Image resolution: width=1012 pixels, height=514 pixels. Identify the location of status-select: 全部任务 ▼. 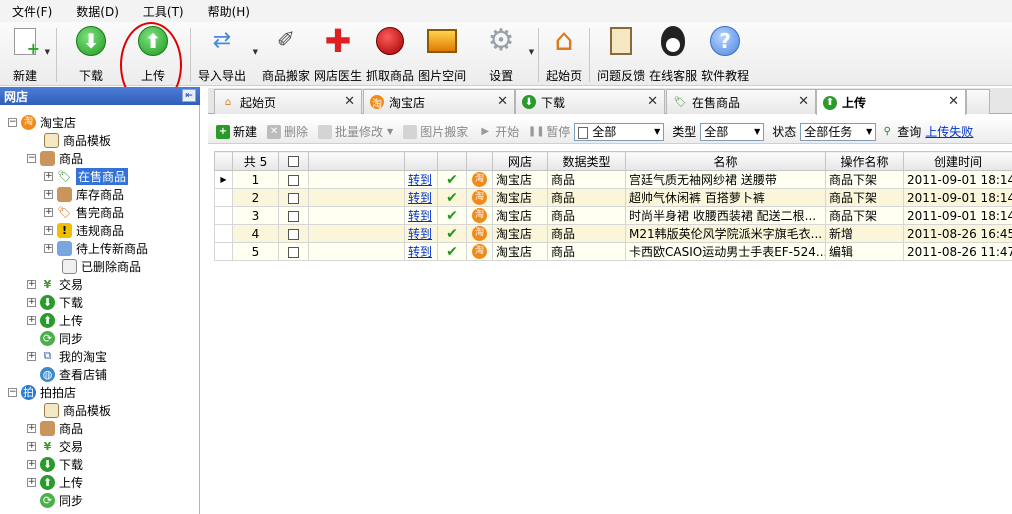
(838, 131).